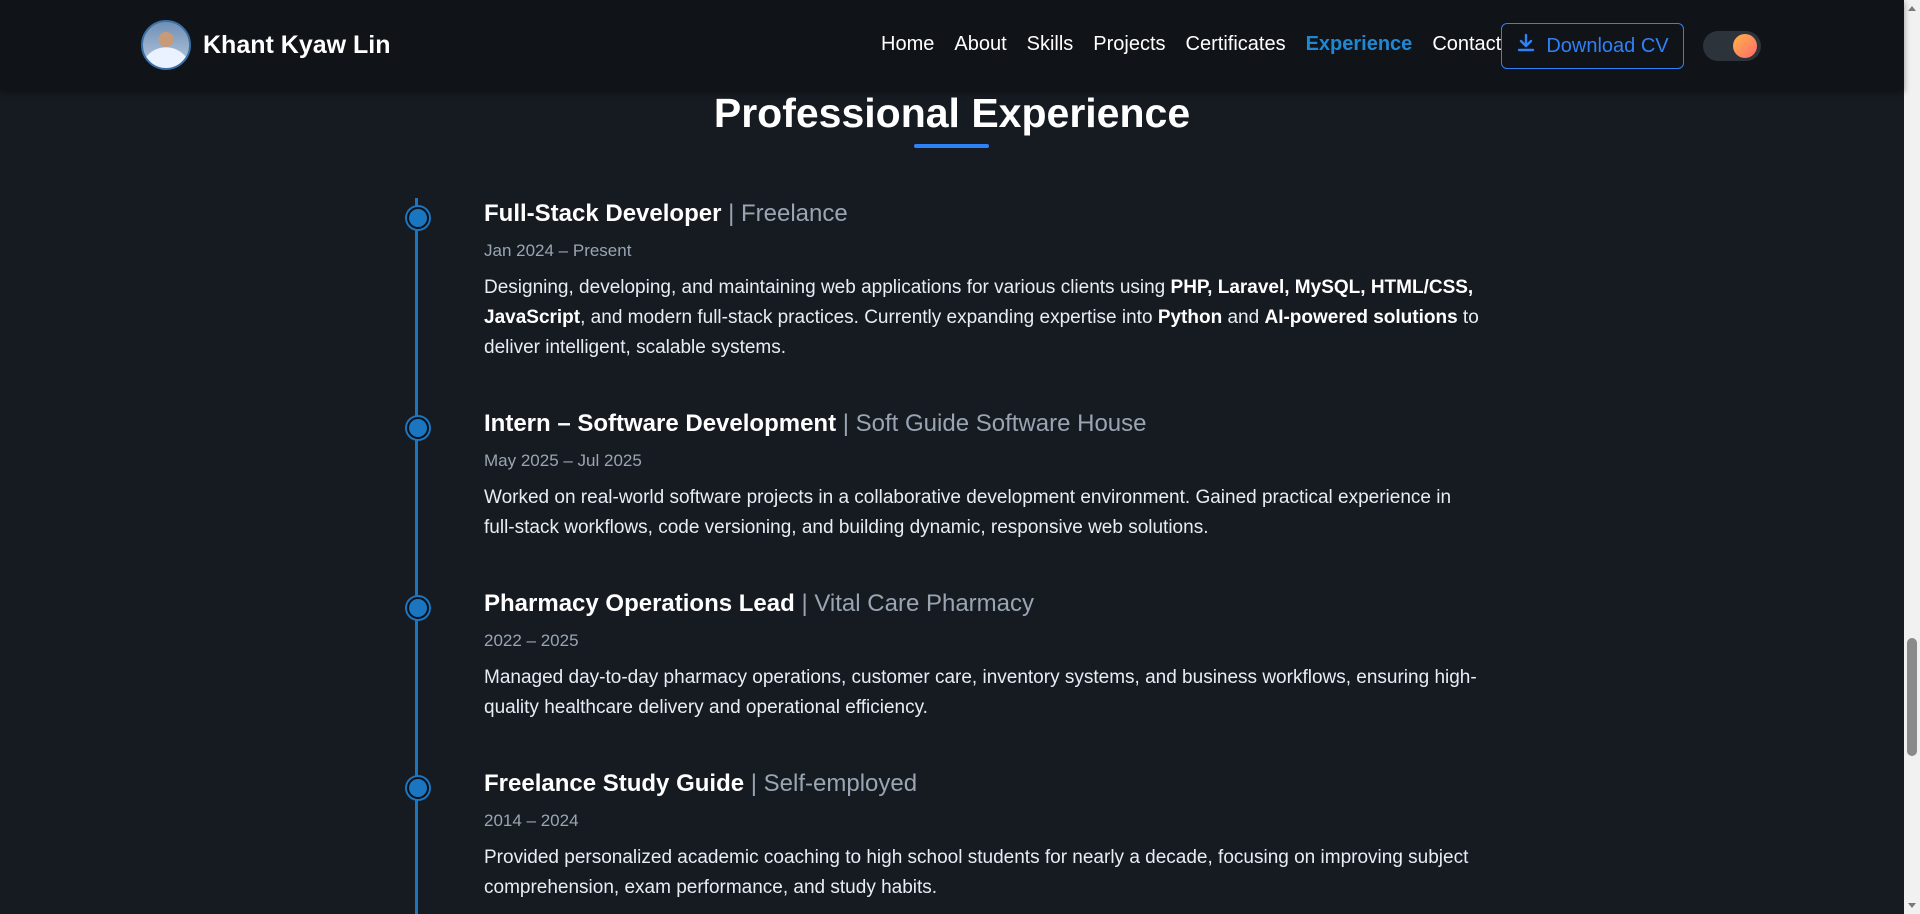 The image size is (1920, 914). Describe the element at coordinates (1361, 317) in the screenshot. I see `description-highlight: AI-powered solutions` at that location.